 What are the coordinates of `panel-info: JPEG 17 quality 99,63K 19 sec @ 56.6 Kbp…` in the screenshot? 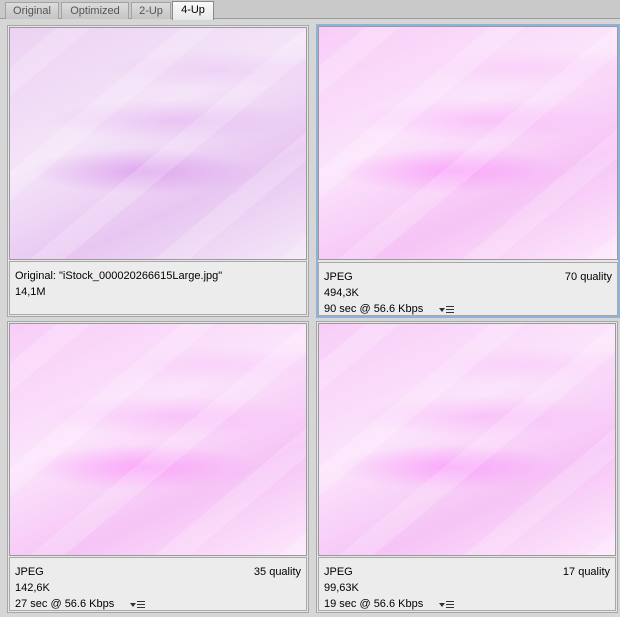 It's located at (467, 584).